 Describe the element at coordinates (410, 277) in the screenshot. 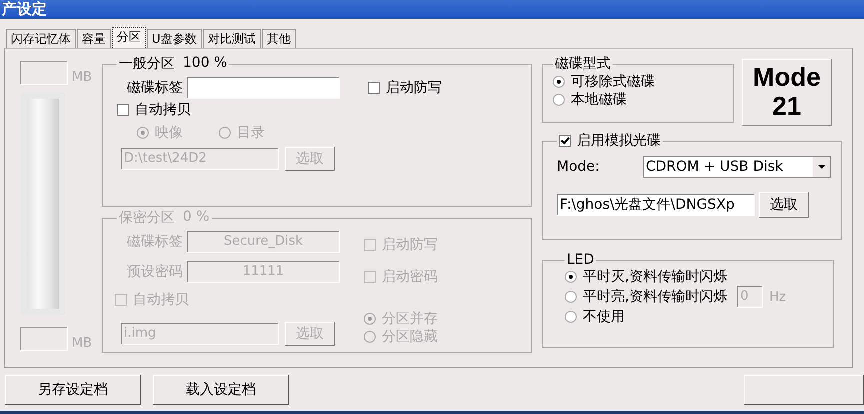

I see `checkbox-label: 启动密码` at that location.